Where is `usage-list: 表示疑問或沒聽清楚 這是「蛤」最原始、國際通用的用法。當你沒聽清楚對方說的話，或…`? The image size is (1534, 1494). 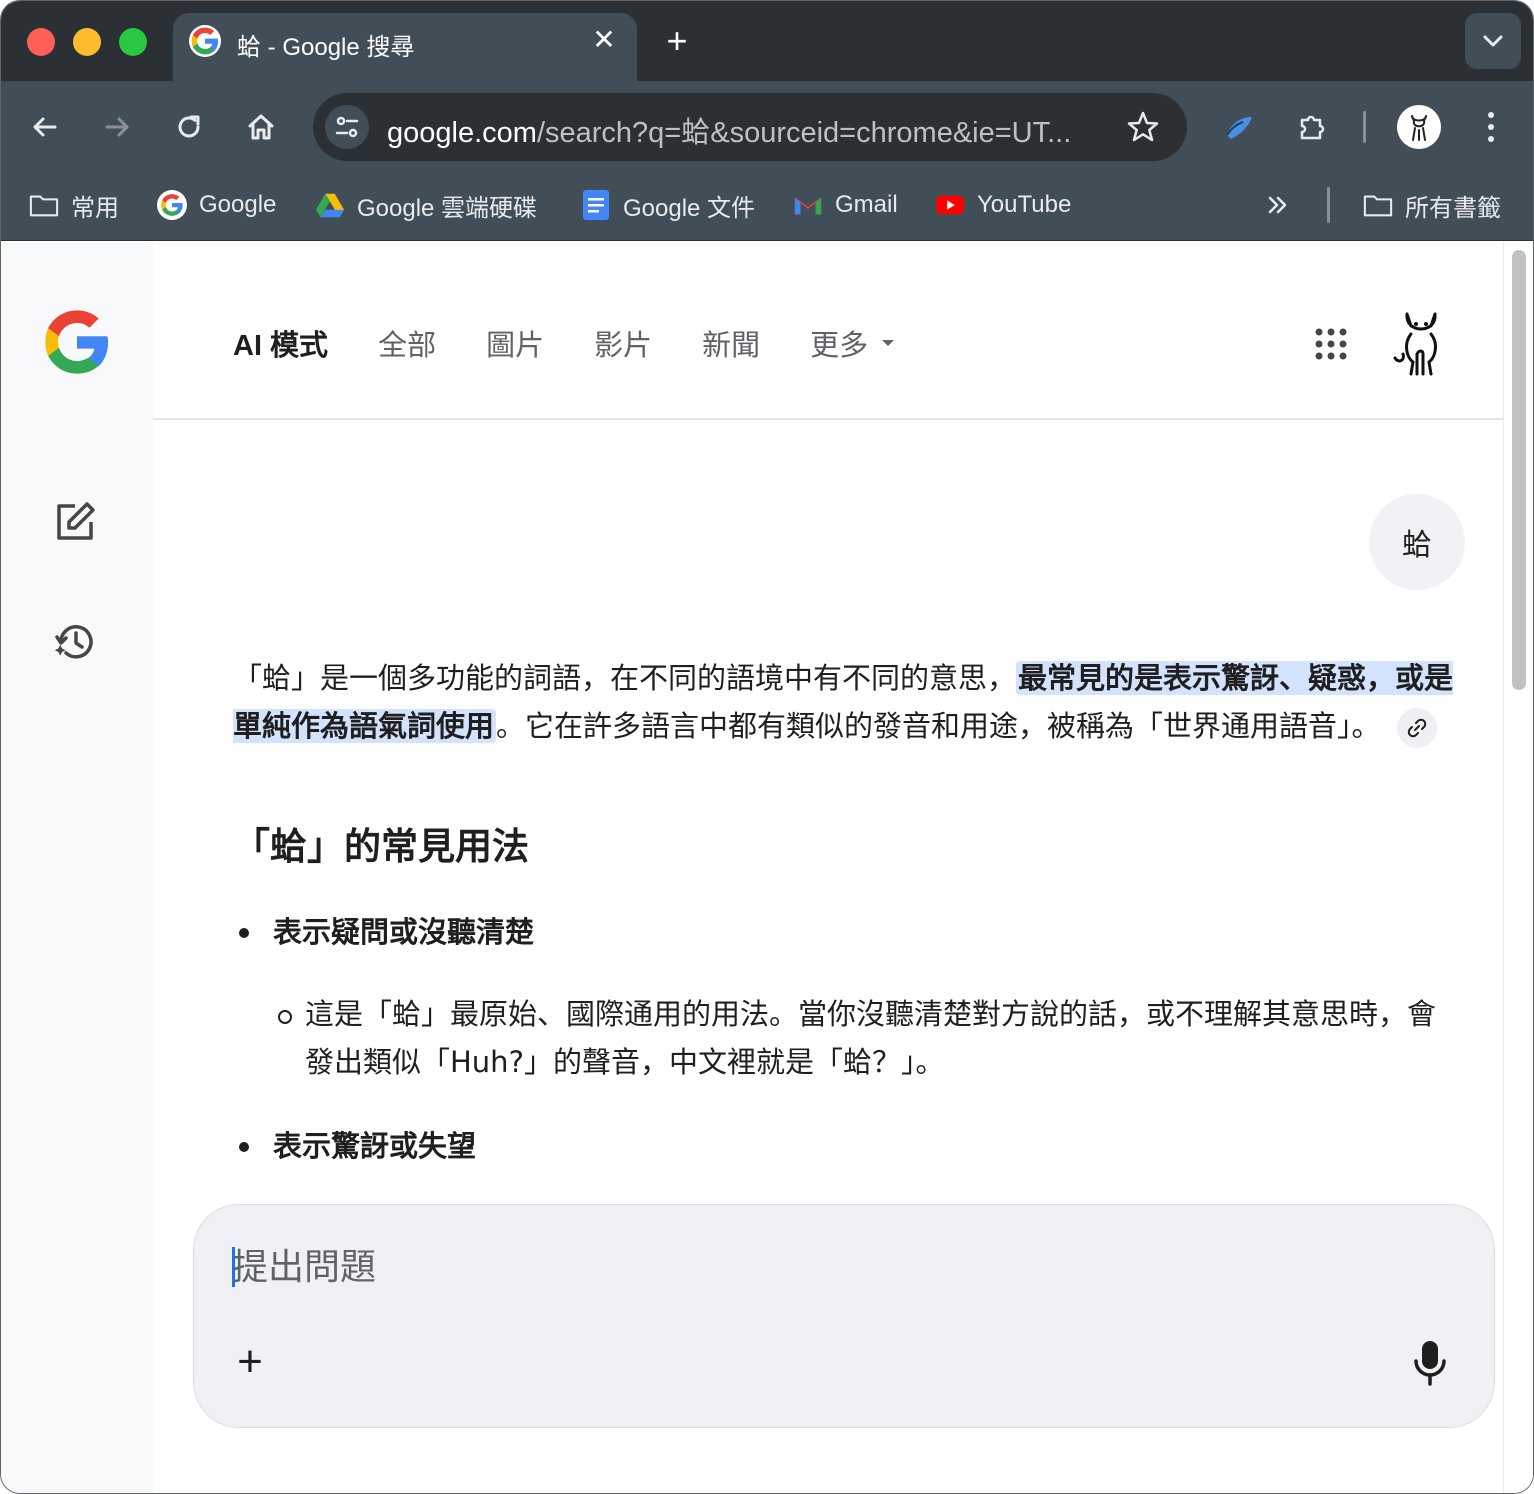
usage-list: 表示疑問或沒聽清楚 這是「蛤」最原始、國際通用的用法。當你沒聽清楚對方說的話，或… is located at coordinates (844, 1039).